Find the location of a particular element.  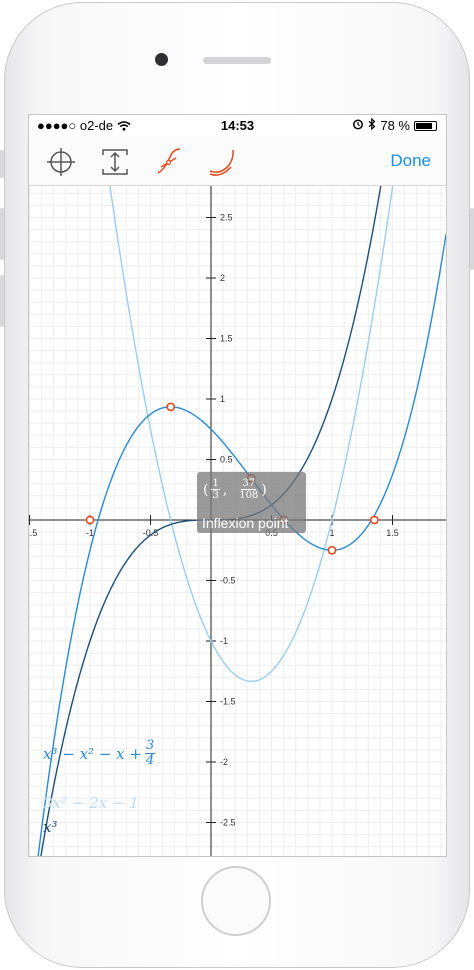

x-tick-label: 1.5 is located at coordinates (392, 533).